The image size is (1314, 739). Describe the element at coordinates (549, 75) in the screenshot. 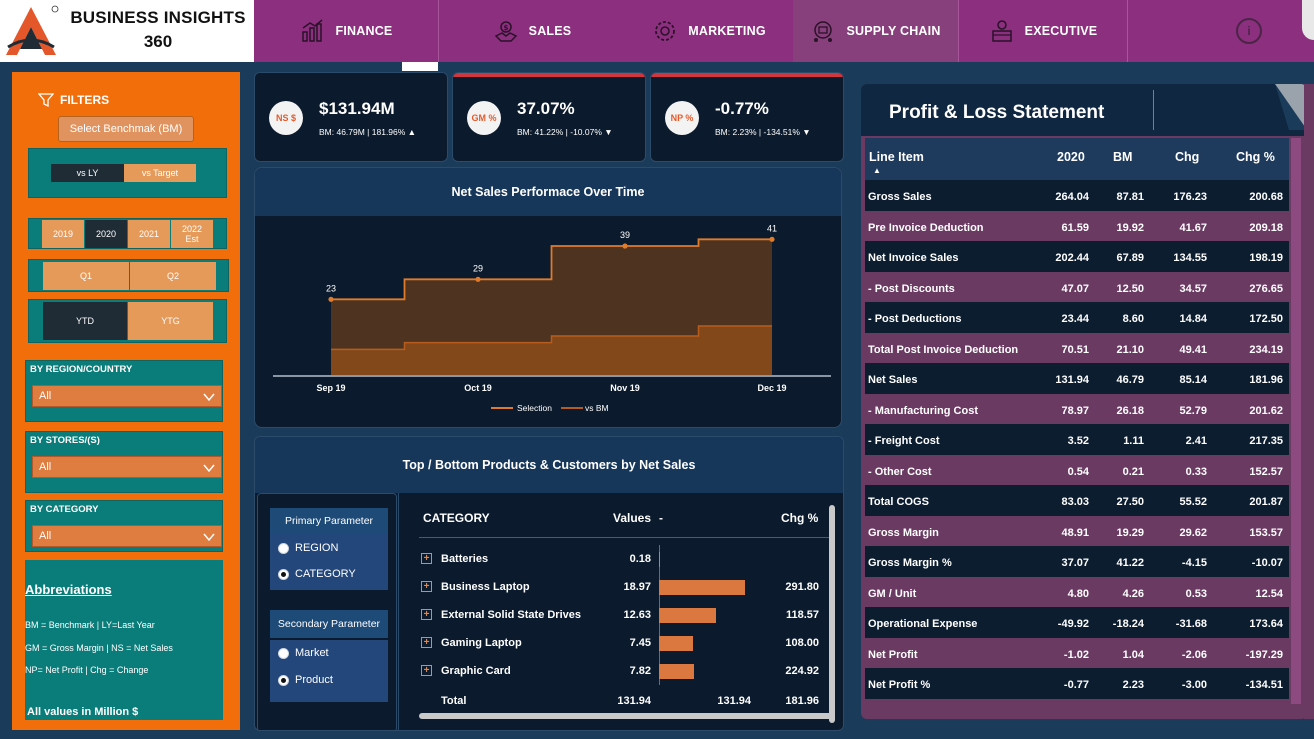

I see `kpi-topbar` at that location.